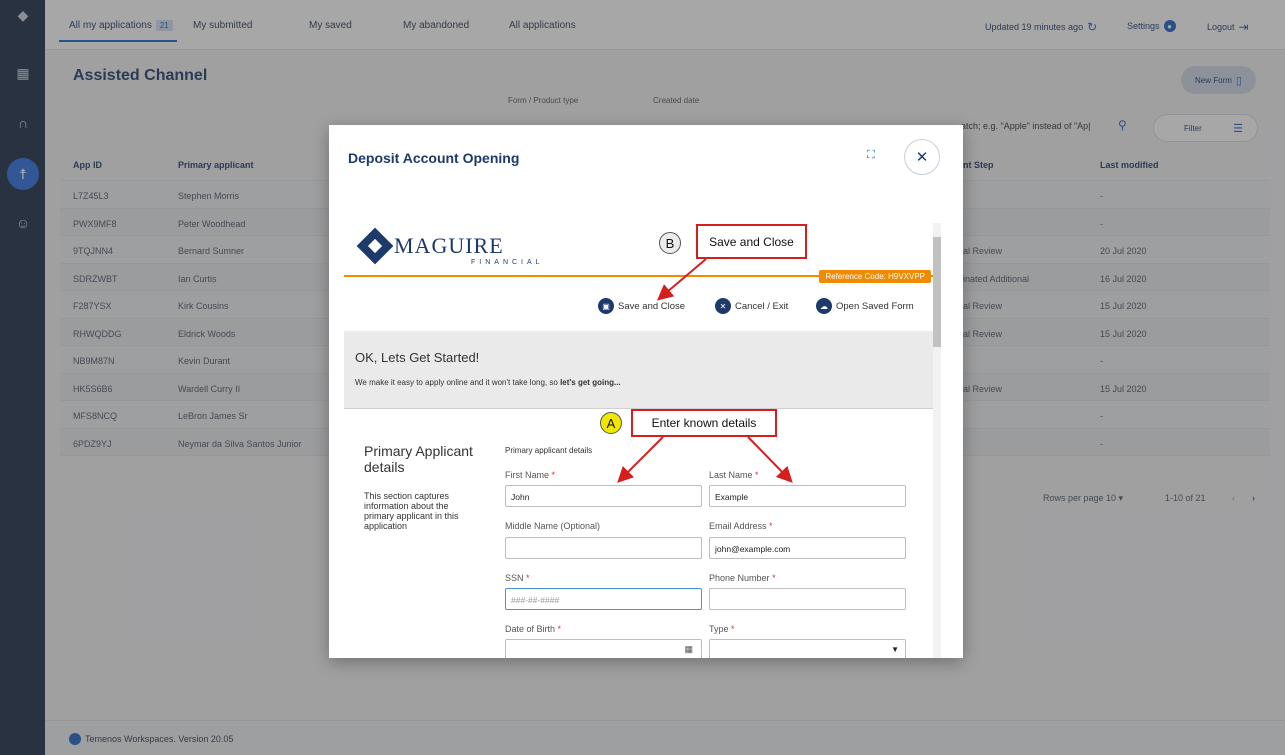  Describe the element at coordinates (770, 459) in the screenshot. I see `arrow-a-right` at that location.